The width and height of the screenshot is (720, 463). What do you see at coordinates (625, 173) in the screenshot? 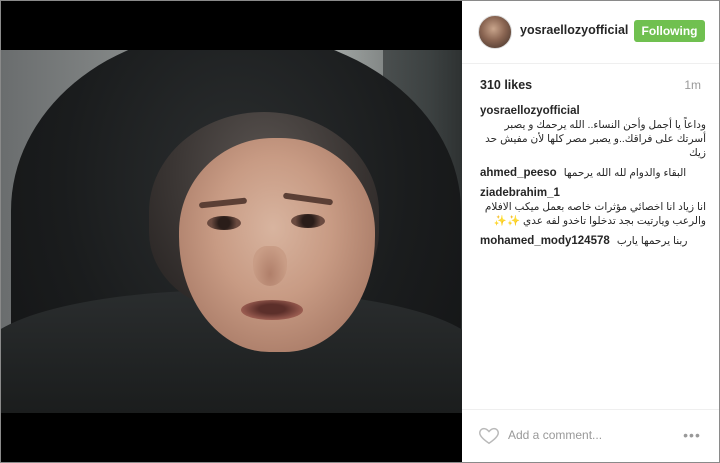
I see `comment-text: البقاء والدوام لله الله يرحمها` at bounding box center [625, 173].